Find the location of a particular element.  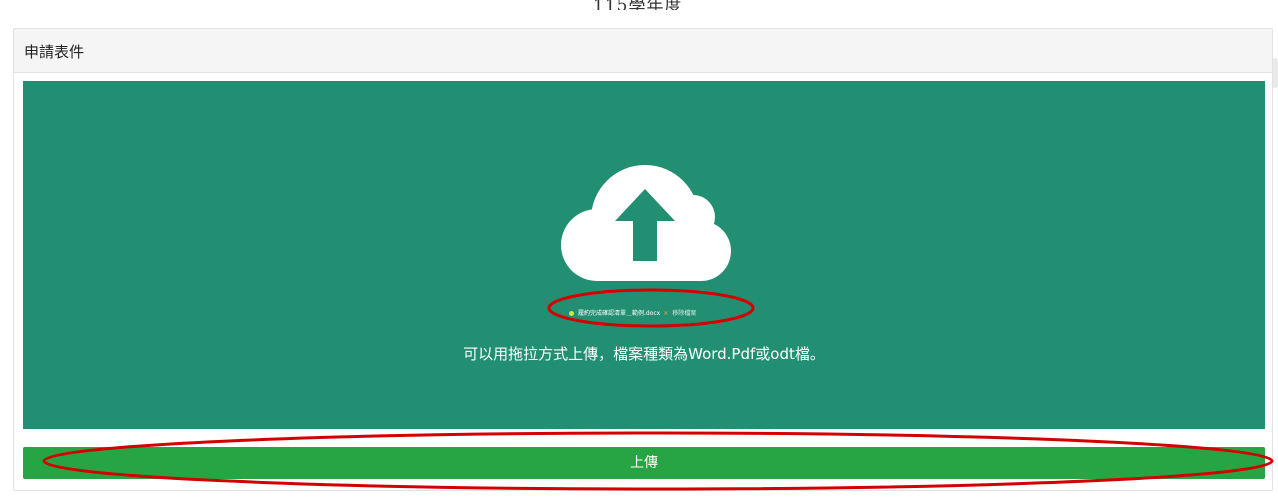

file-dot-icon is located at coordinates (571, 313).